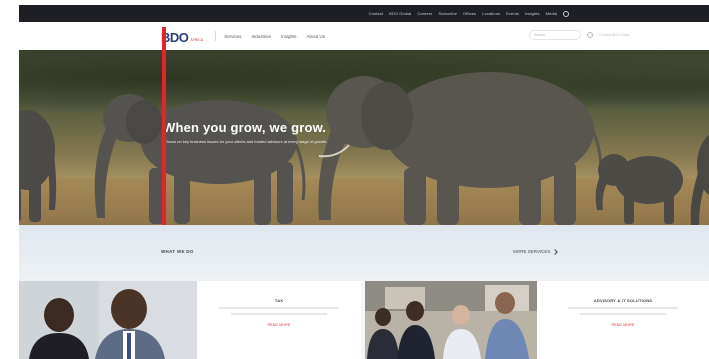 Image resolution: width=709 pixels, height=359 pixels. I want to click on logo-subtitle: AFRICA, so click(197, 40).